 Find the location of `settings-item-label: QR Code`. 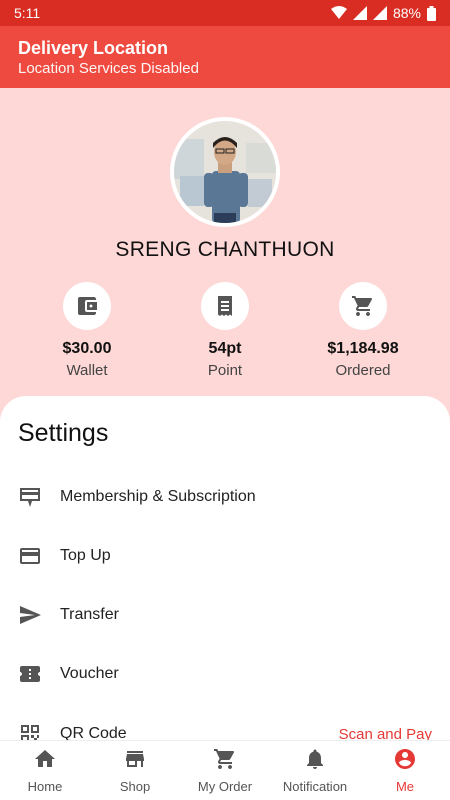

settings-item-label: QR Code is located at coordinates (93, 732).